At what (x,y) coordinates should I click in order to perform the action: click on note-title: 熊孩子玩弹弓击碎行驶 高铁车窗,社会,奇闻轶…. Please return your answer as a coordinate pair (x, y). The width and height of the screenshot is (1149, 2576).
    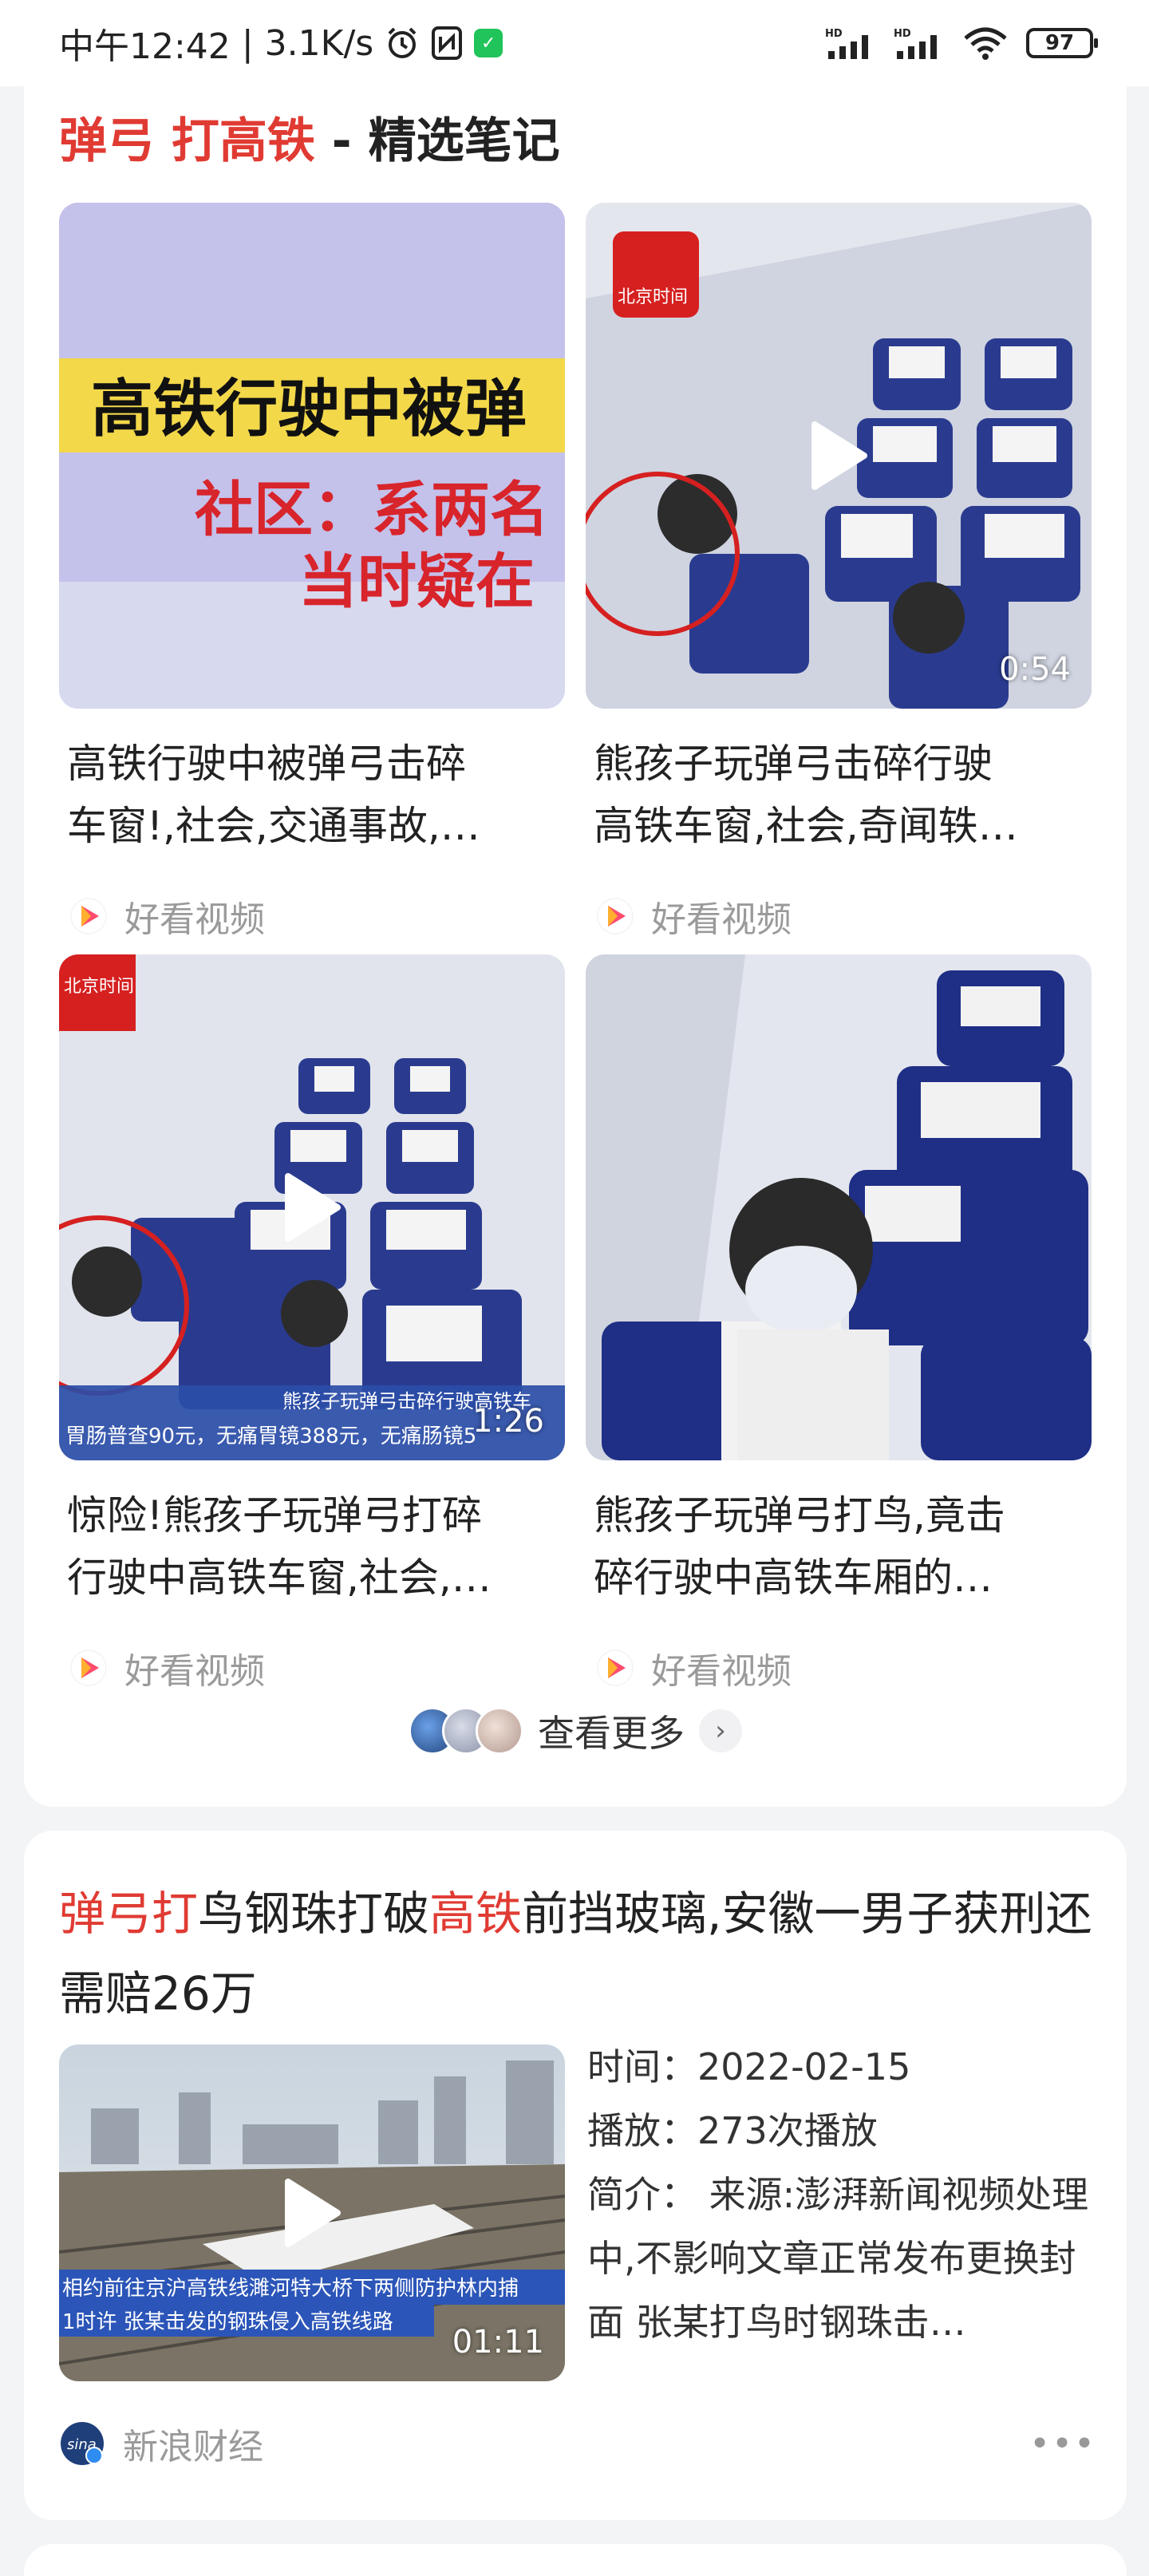
    Looking at the image, I should click on (841, 795).